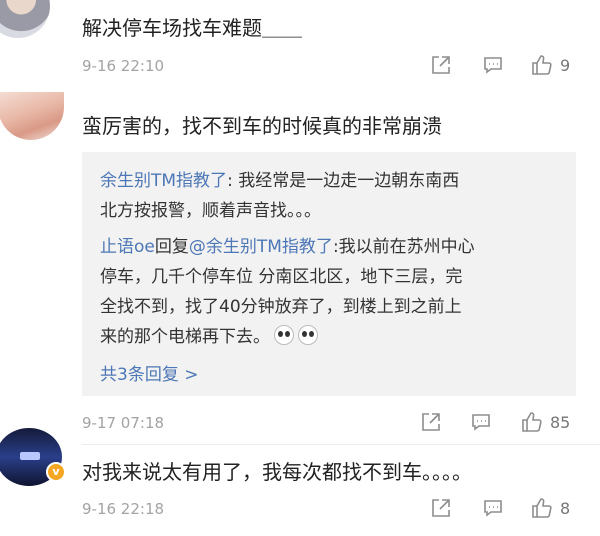 This screenshot has width=600, height=536. Describe the element at coordinates (565, 508) in the screenshot. I see `like-count: 8` at that location.